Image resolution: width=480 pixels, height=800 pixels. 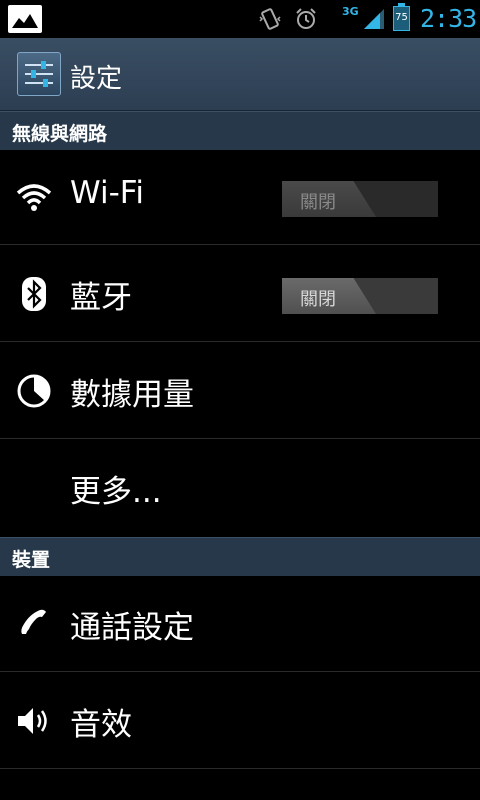 What do you see at coordinates (31, 560) in the screenshot?
I see `section-header-label: 裝置` at bounding box center [31, 560].